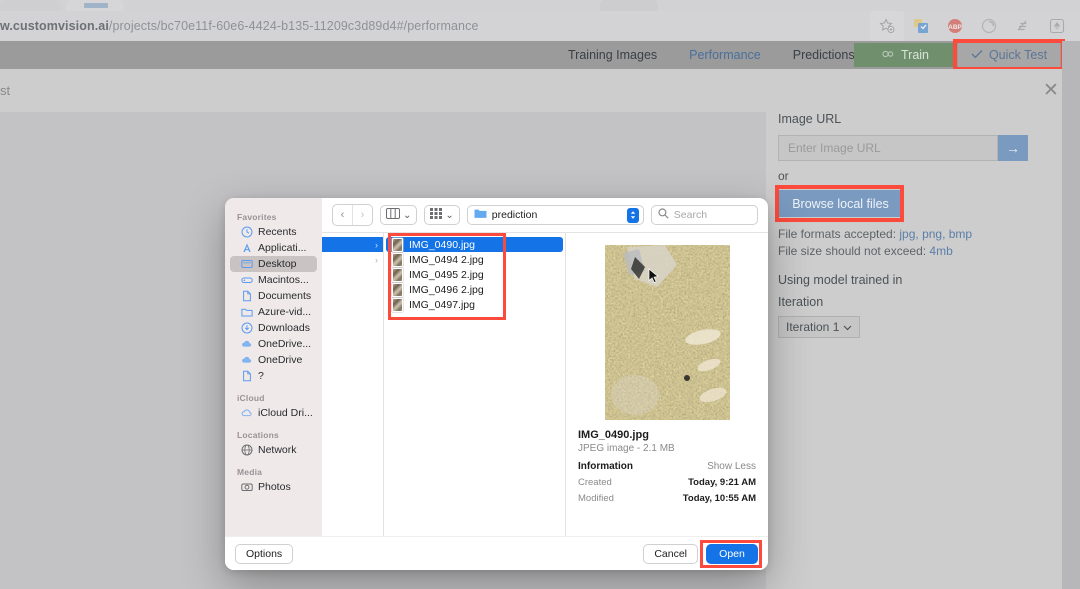  What do you see at coordinates (277, 264) in the screenshot?
I see `sidebar-item-label: Desktop` at bounding box center [277, 264].